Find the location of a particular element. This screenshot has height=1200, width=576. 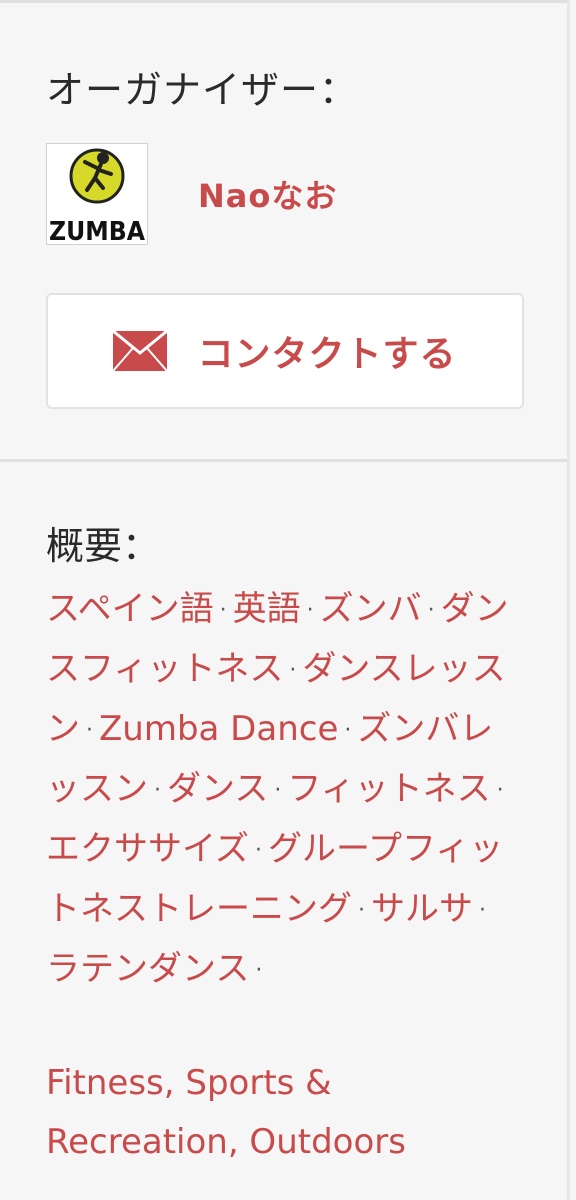

topic-link: Zumba Dance is located at coordinates (218, 729).